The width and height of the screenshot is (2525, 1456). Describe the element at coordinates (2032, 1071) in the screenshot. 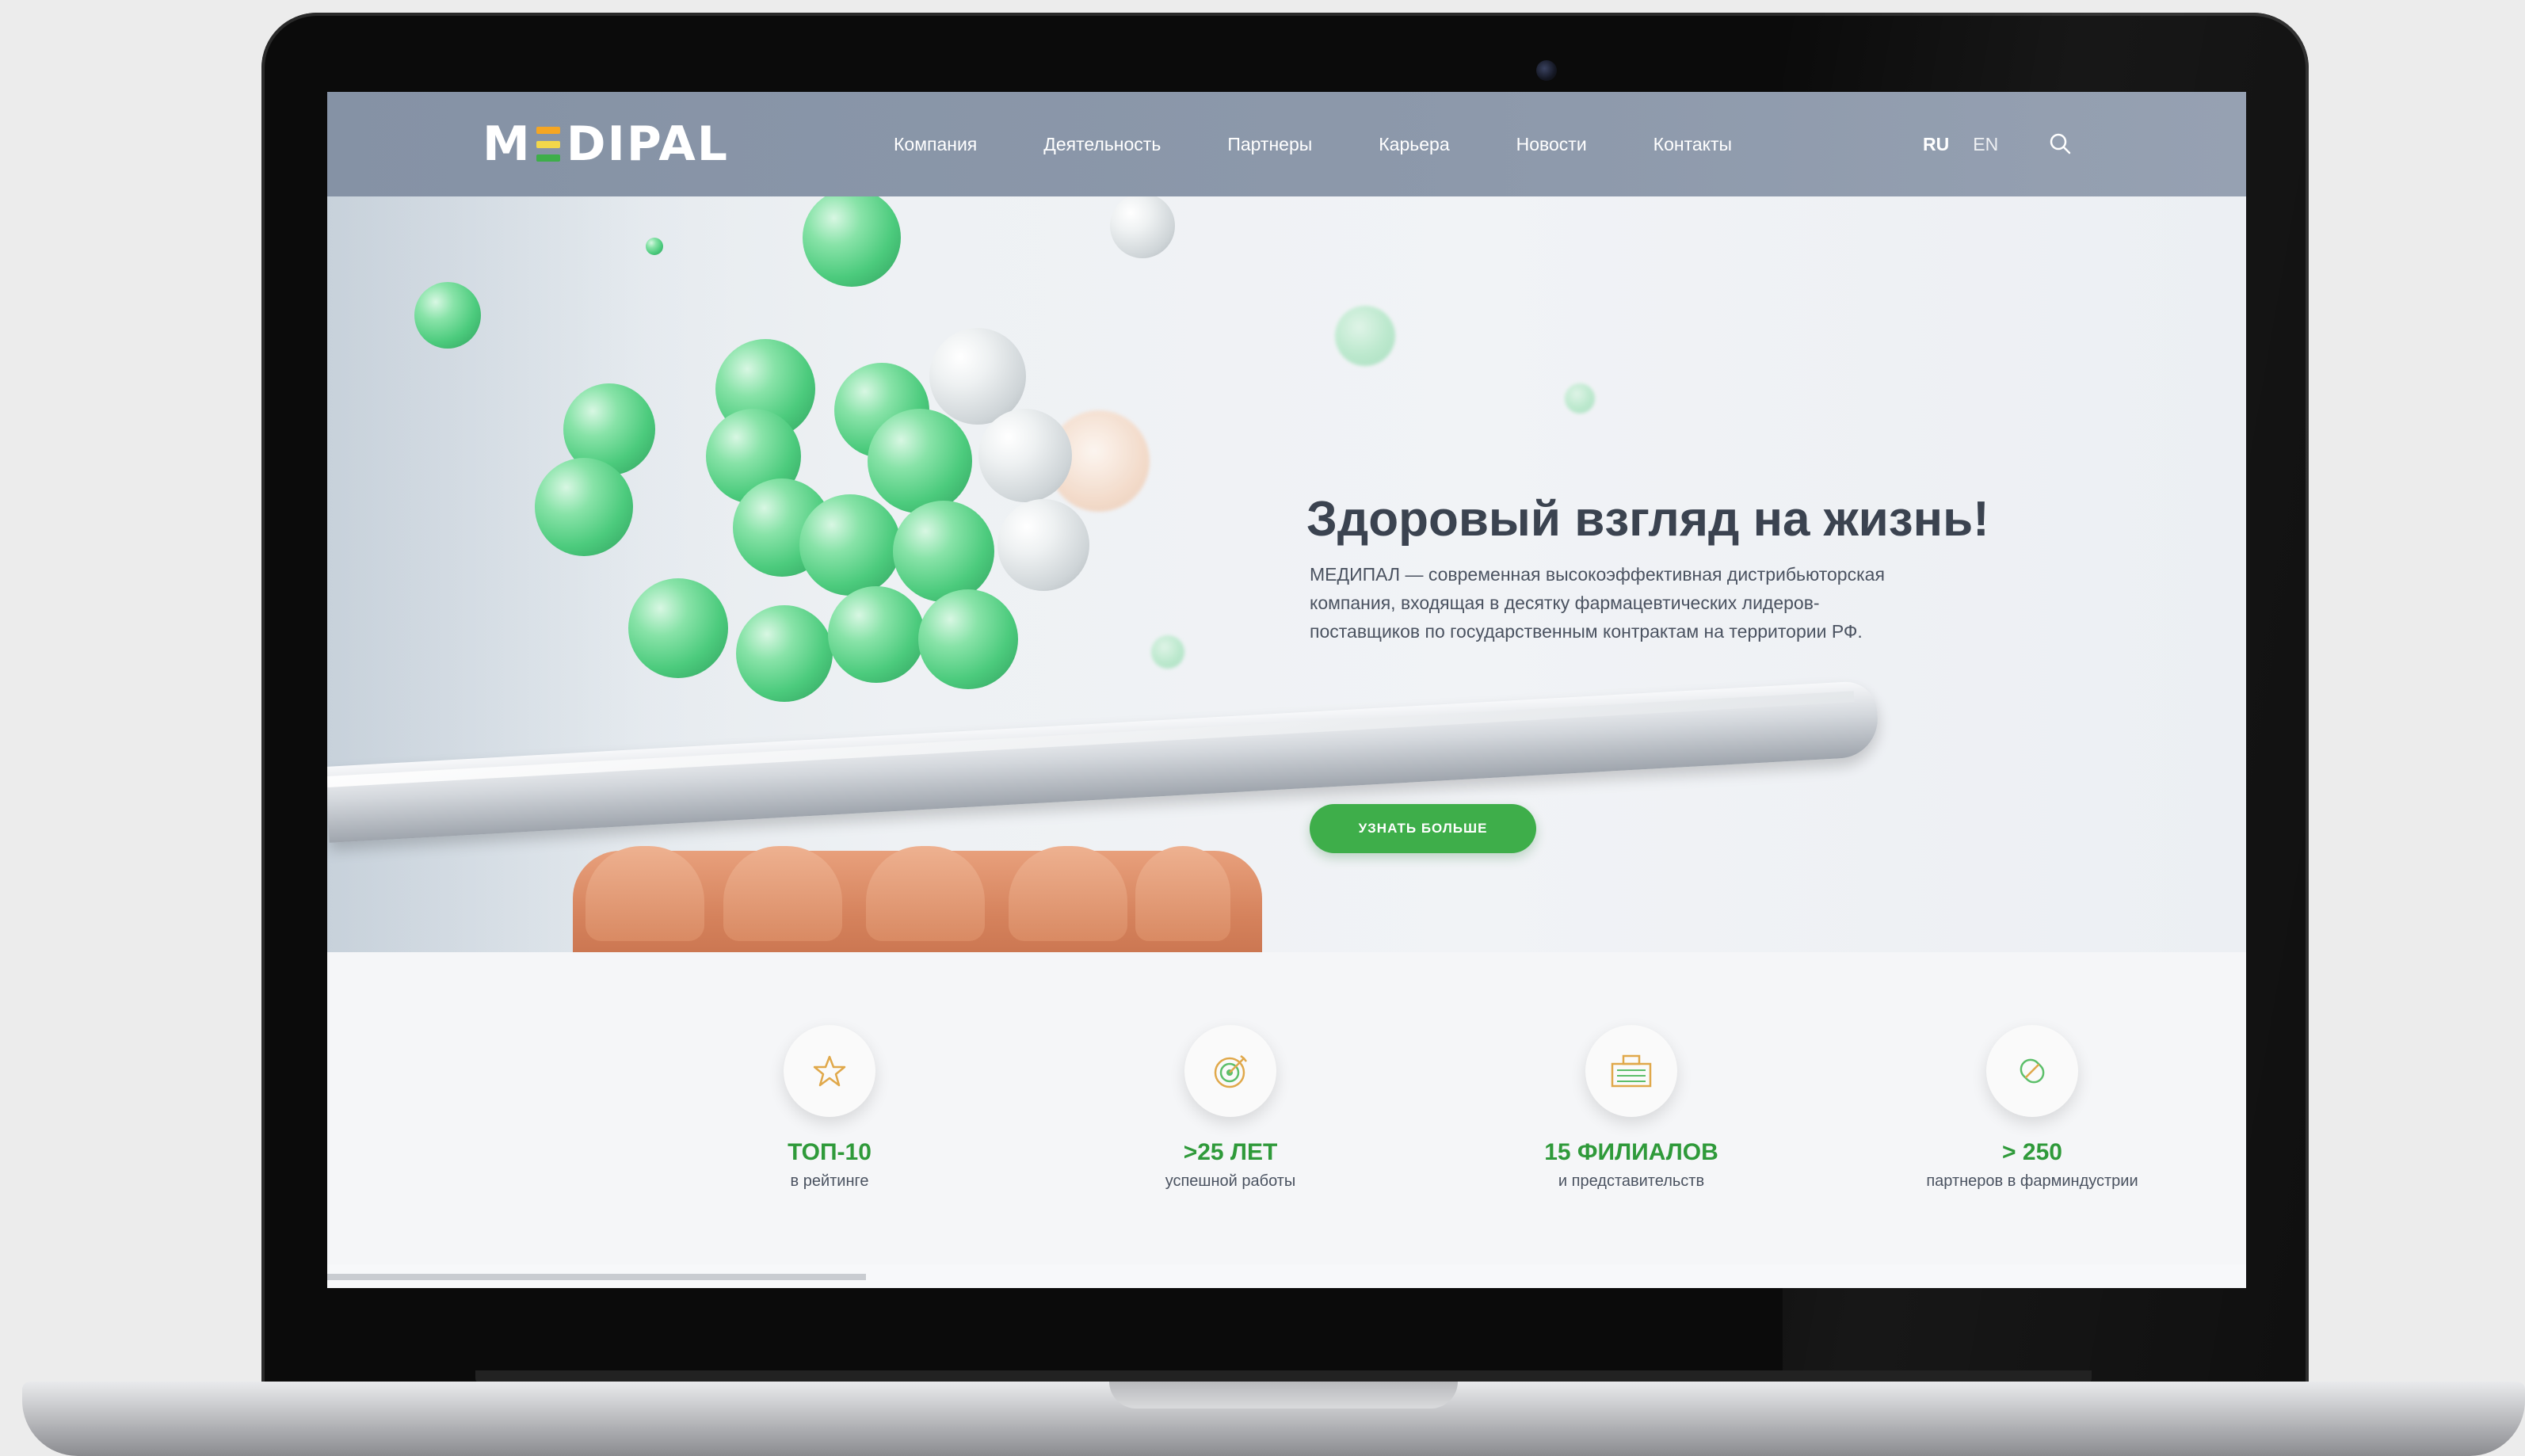

I see `pill-icon` at that location.